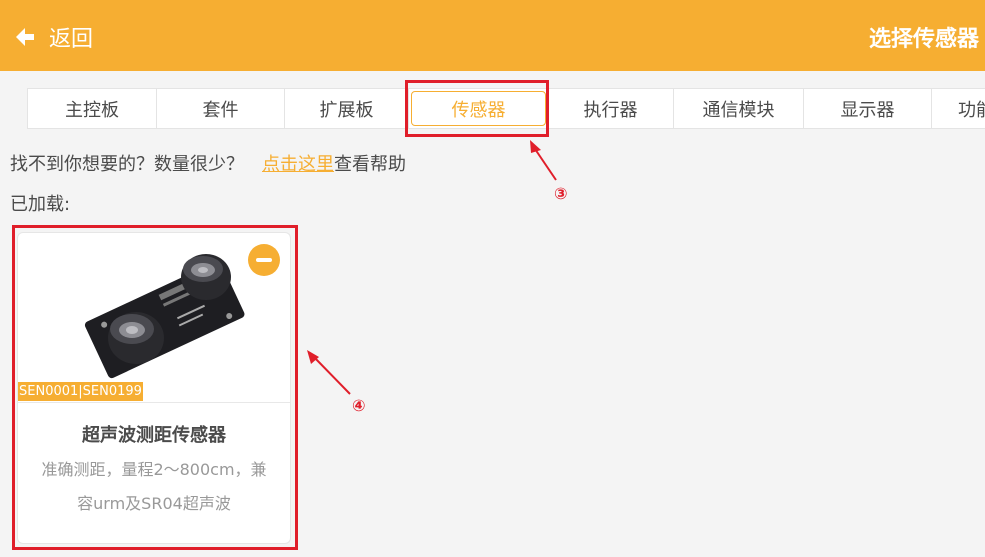 Image resolution: width=985 pixels, height=557 pixels. Describe the element at coordinates (561, 193) in the screenshot. I see `marker-3: ③` at that location.